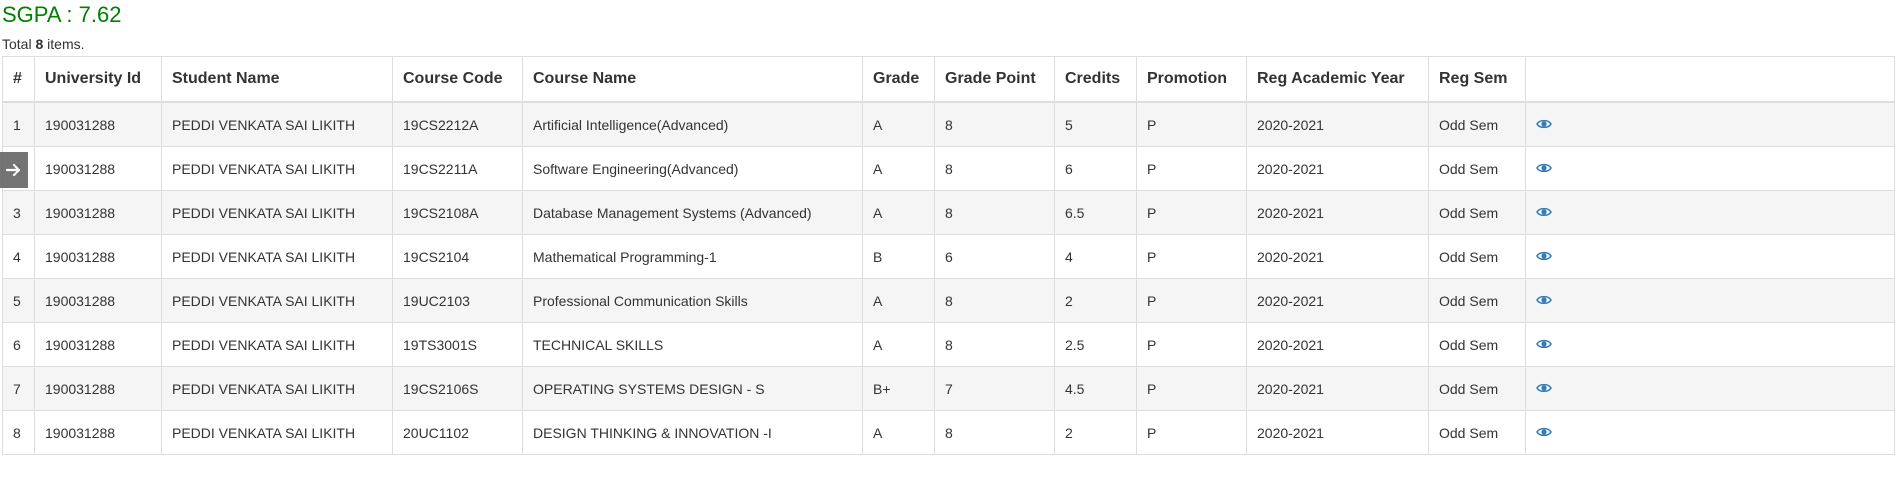 This screenshot has width=1897, height=482. Describe the element at coordinates (692, 344) in the screenshot. I see `course-name-cell: TECHNICAL SKILLS` at that location.